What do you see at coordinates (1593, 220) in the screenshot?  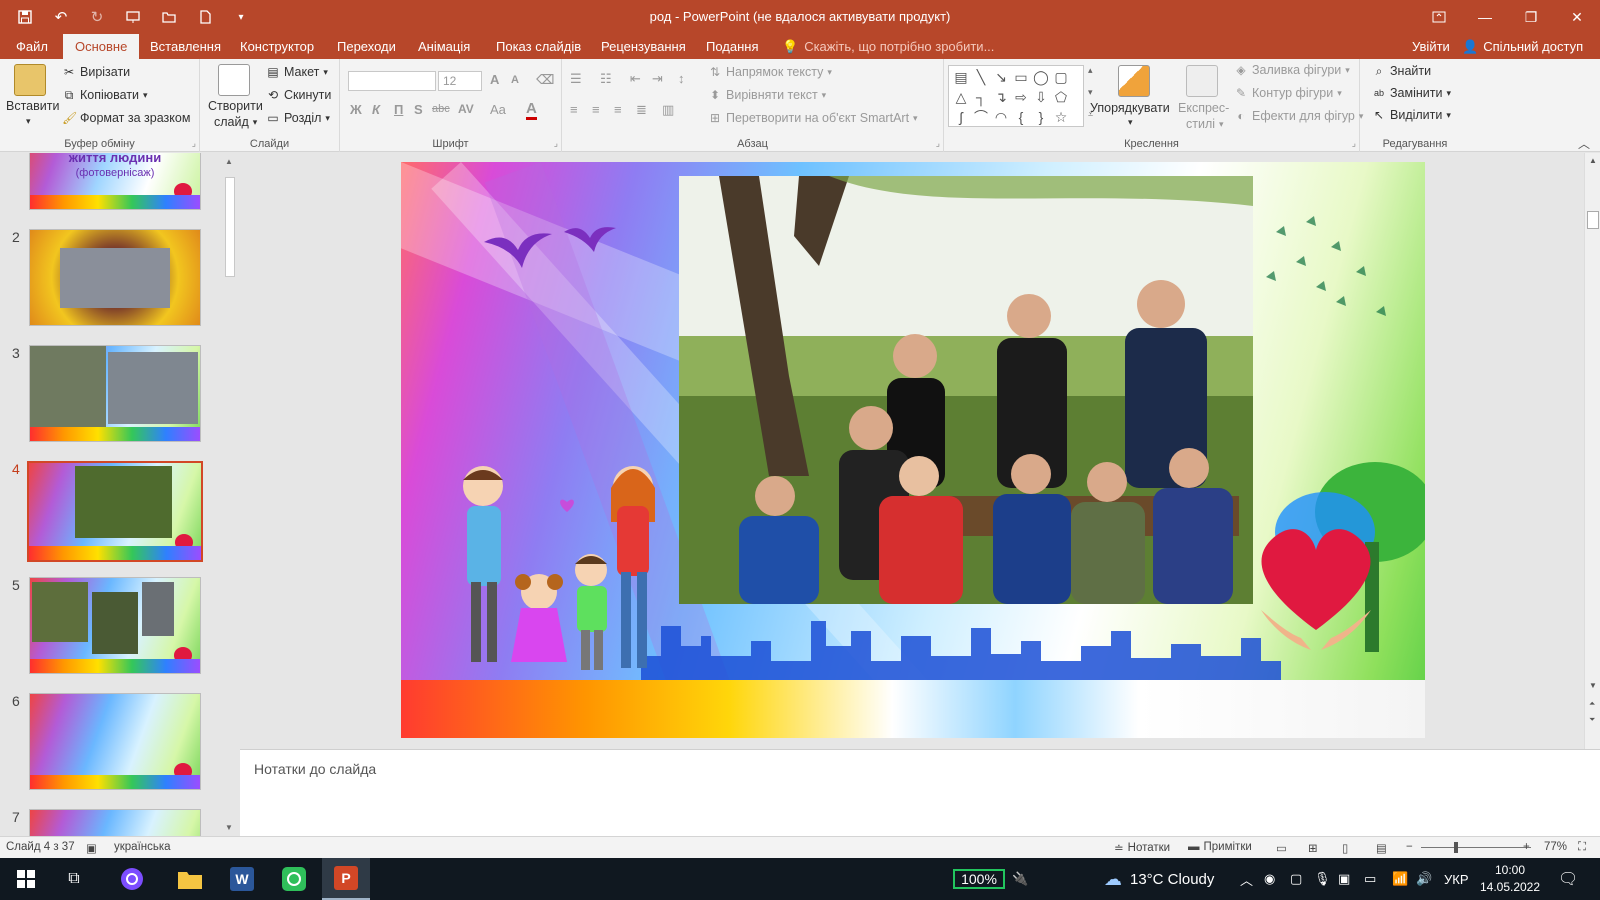 I see `scroll-thumb` at bounding box center [1593, 220].